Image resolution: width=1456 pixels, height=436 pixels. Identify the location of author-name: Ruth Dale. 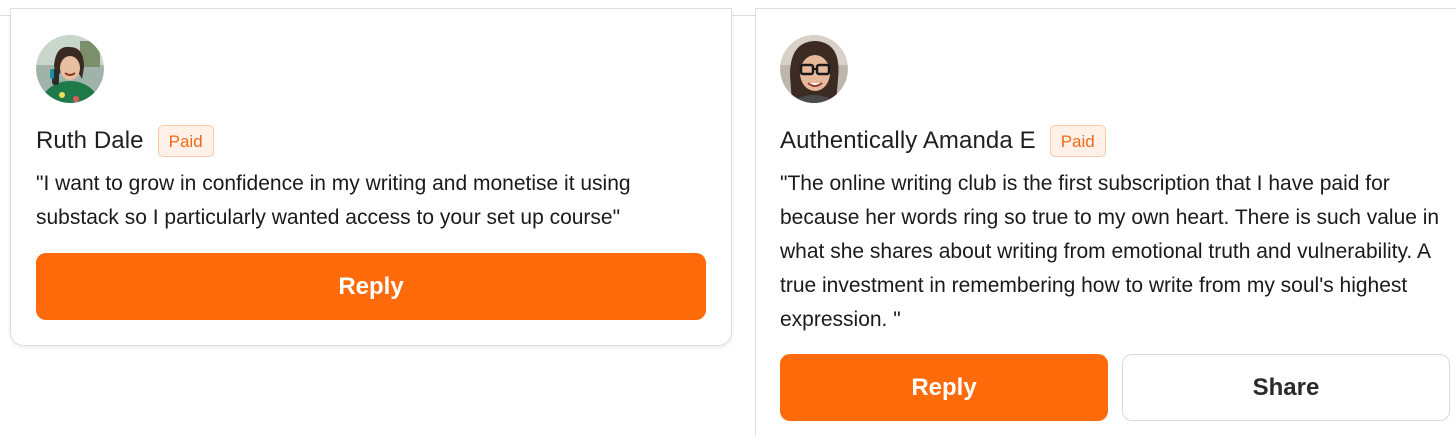
(90, 141).